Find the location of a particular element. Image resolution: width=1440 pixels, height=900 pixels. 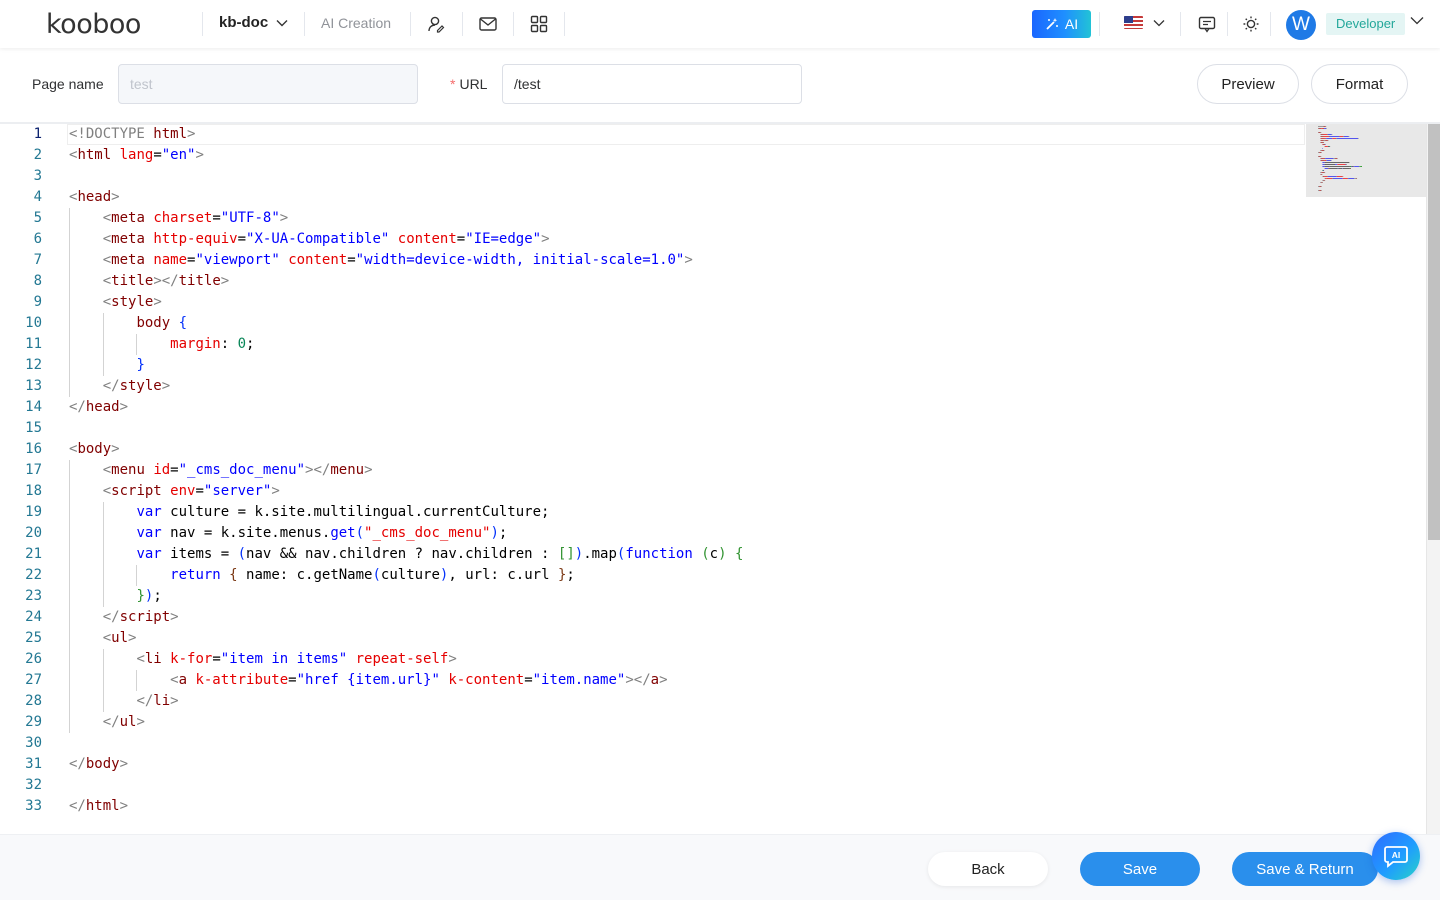

save-return-button: Save & Return is located at coordinates (1305, 869).